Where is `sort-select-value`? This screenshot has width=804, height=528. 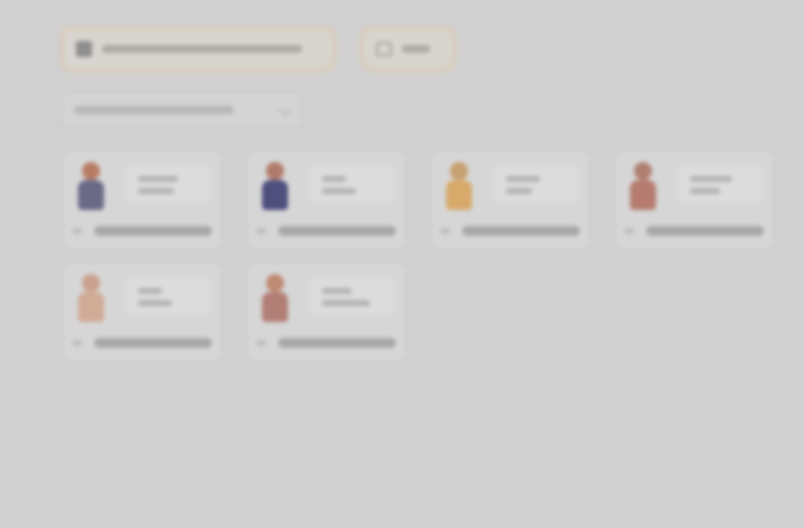 sort-select-value is located at coordinates (154, 110).